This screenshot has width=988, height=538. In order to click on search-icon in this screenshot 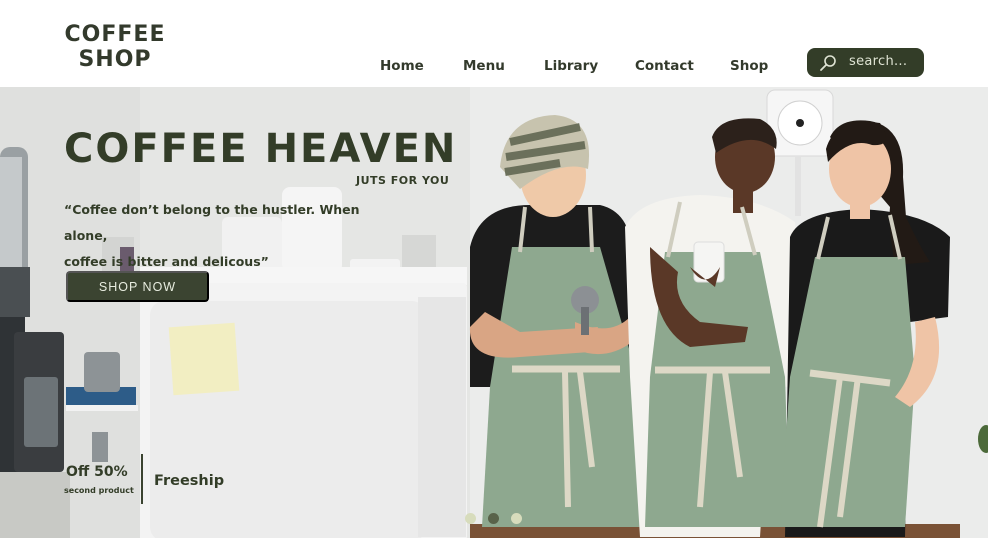, I will do `click(828, 63)`.